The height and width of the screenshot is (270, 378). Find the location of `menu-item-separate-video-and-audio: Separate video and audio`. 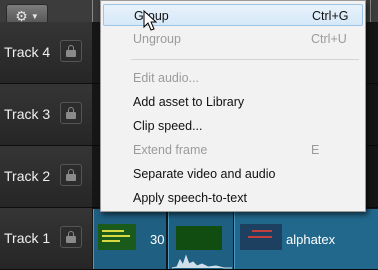

menu-item-separate-video-and-audio: Separate video and audio is located at coordinates (233, 174).